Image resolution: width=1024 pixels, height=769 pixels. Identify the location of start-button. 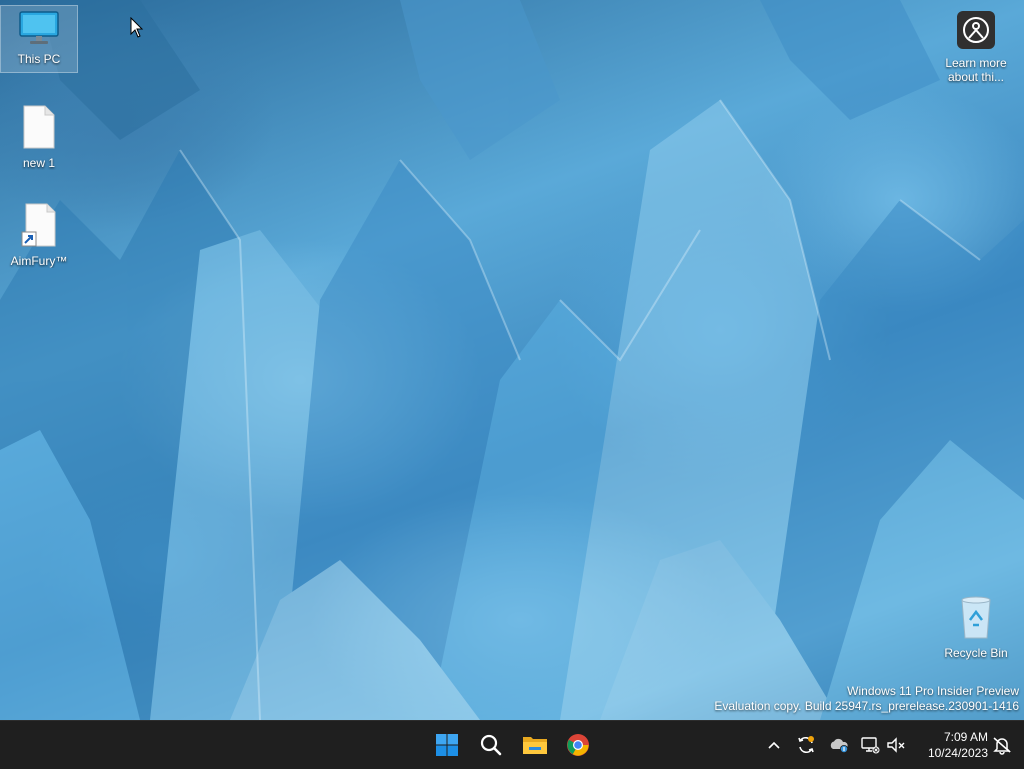
(447, 745).